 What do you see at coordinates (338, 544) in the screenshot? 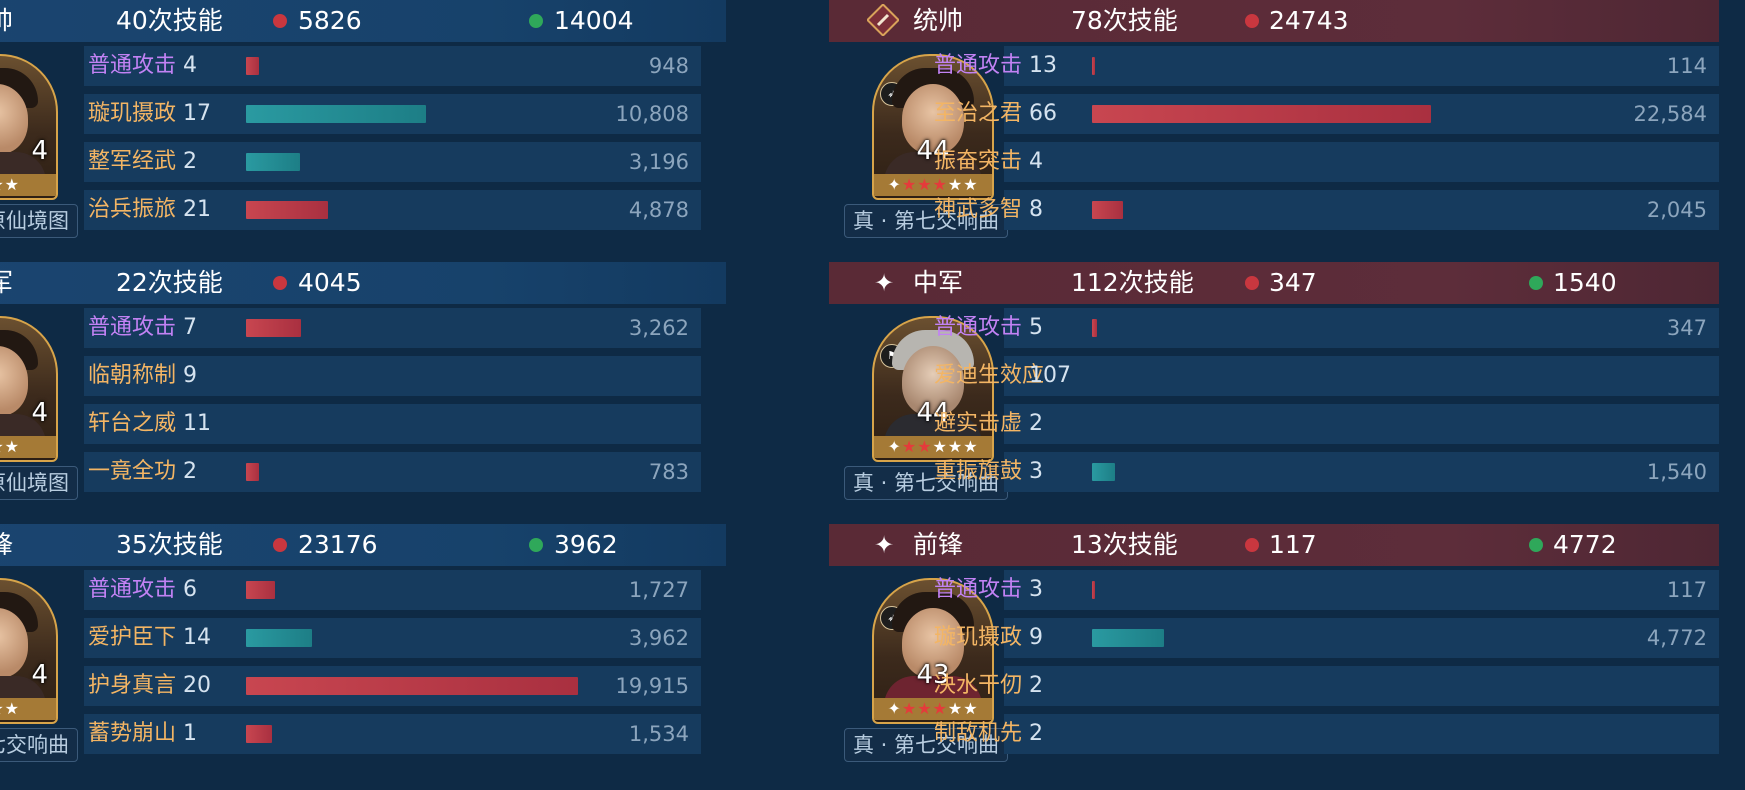
I see `damage-total: 23176` at bounding box center [338, 544].